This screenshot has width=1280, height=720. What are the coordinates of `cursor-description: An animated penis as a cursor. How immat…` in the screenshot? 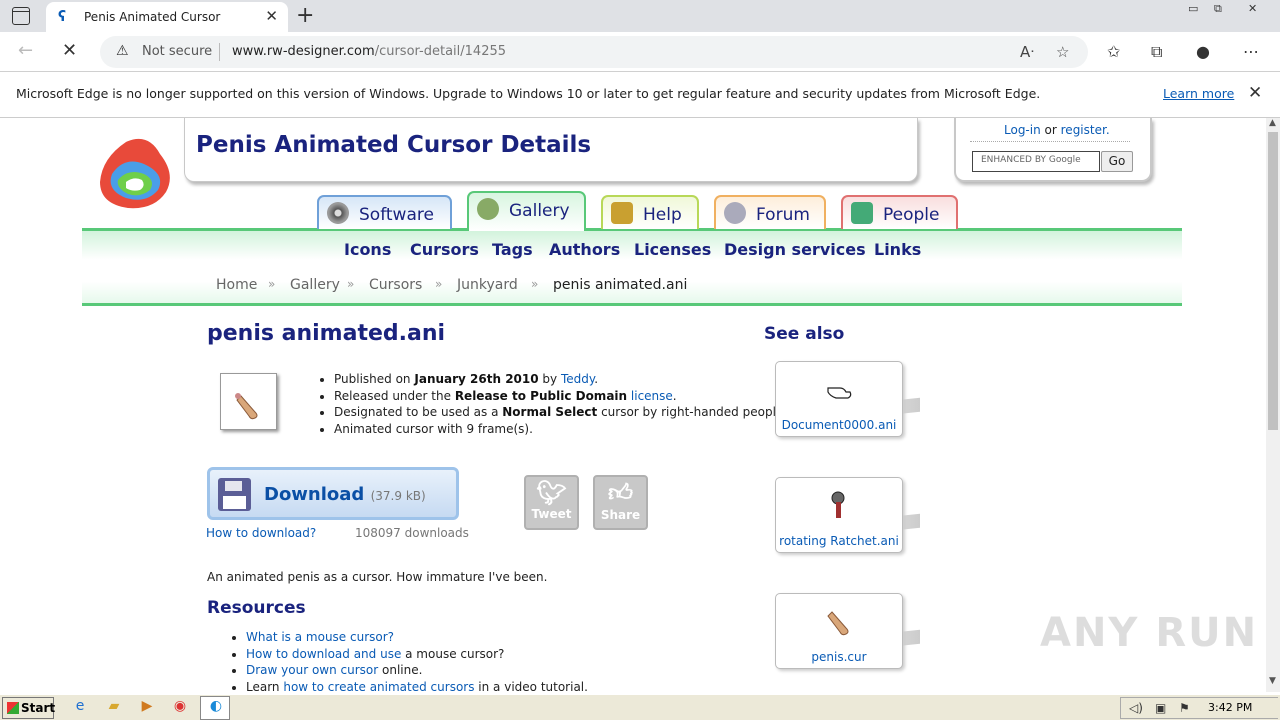 It's located at (377, 577).